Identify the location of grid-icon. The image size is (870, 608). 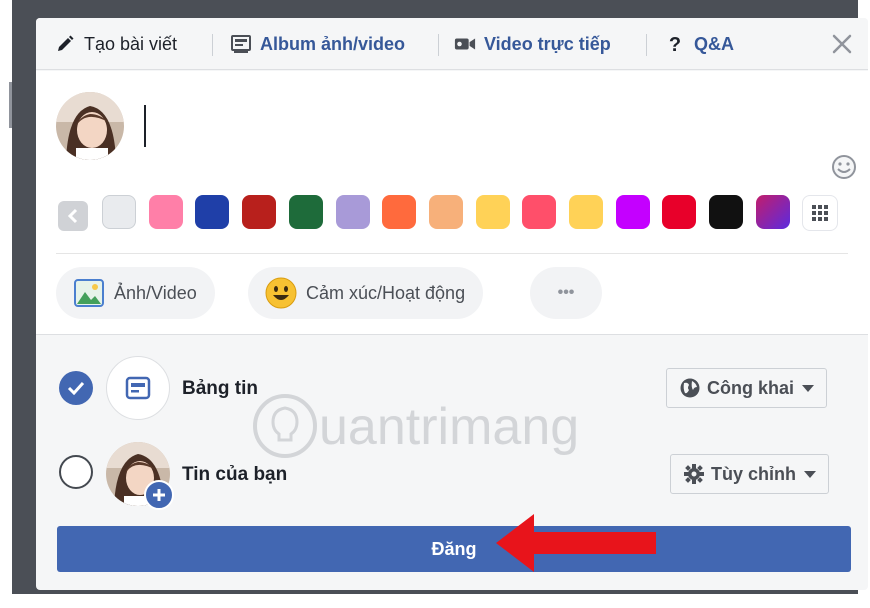
(820, 213).